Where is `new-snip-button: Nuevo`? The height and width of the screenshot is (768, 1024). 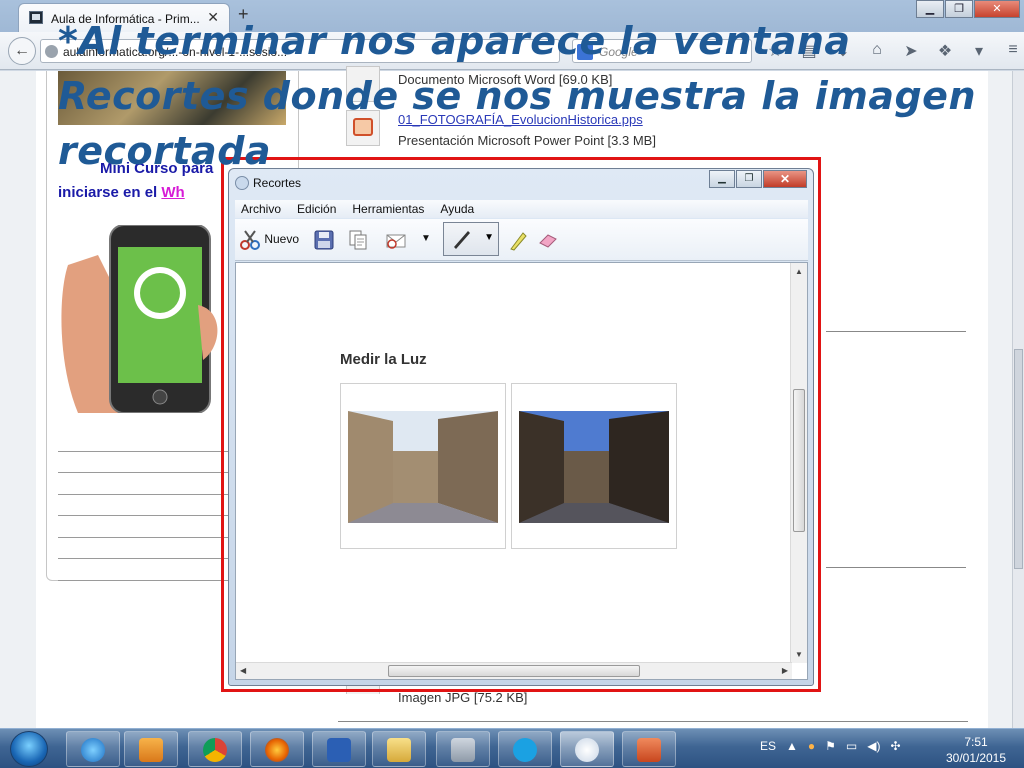 new-snip-button: Nuevo is located at coordinates (269, 239).